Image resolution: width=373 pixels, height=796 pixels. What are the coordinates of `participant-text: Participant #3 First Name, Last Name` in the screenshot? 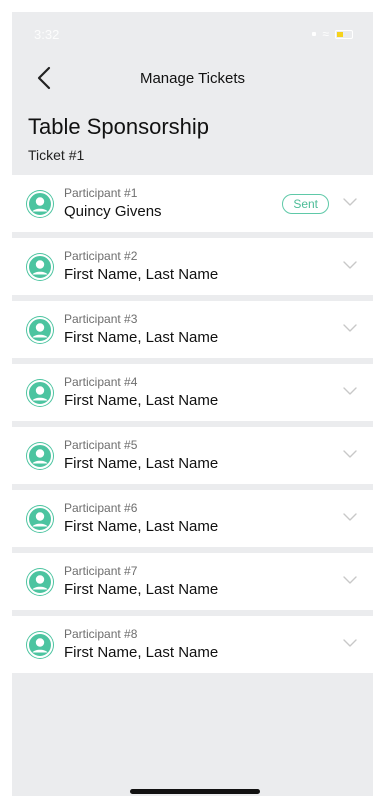 It's located at (141, 329).